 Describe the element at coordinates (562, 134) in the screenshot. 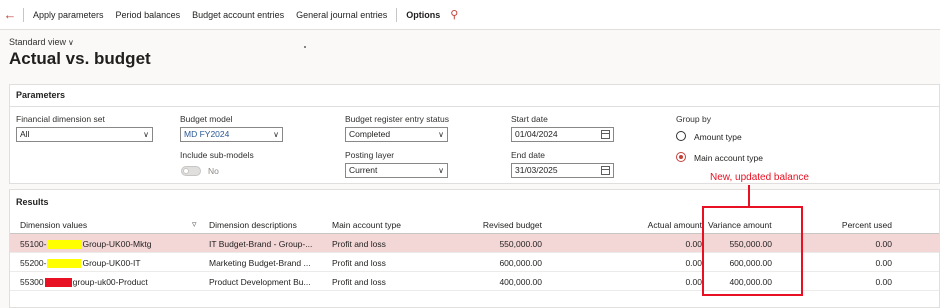

I see `start-date-input: 01/04/2024` at that location.